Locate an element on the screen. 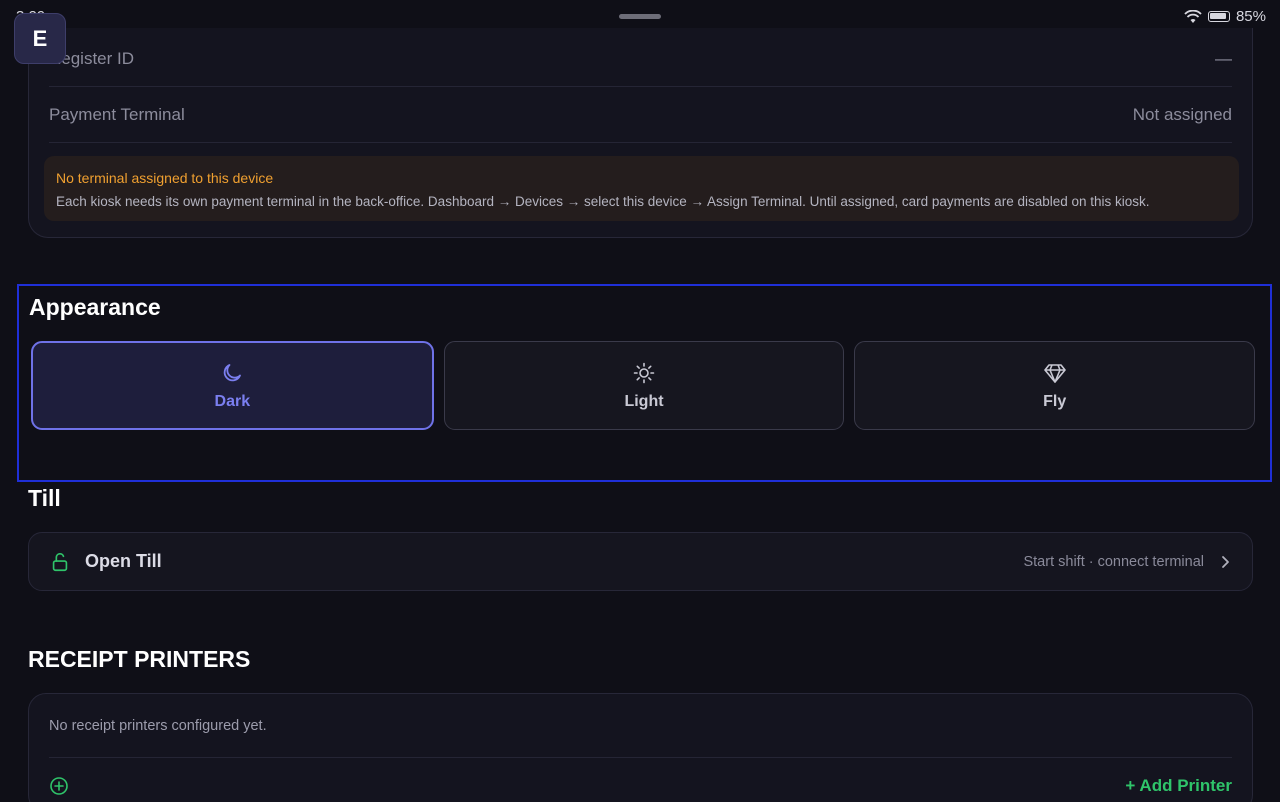 This screenshot has height=802, width=1280. sun-icon is located at coordinates (644, 372).